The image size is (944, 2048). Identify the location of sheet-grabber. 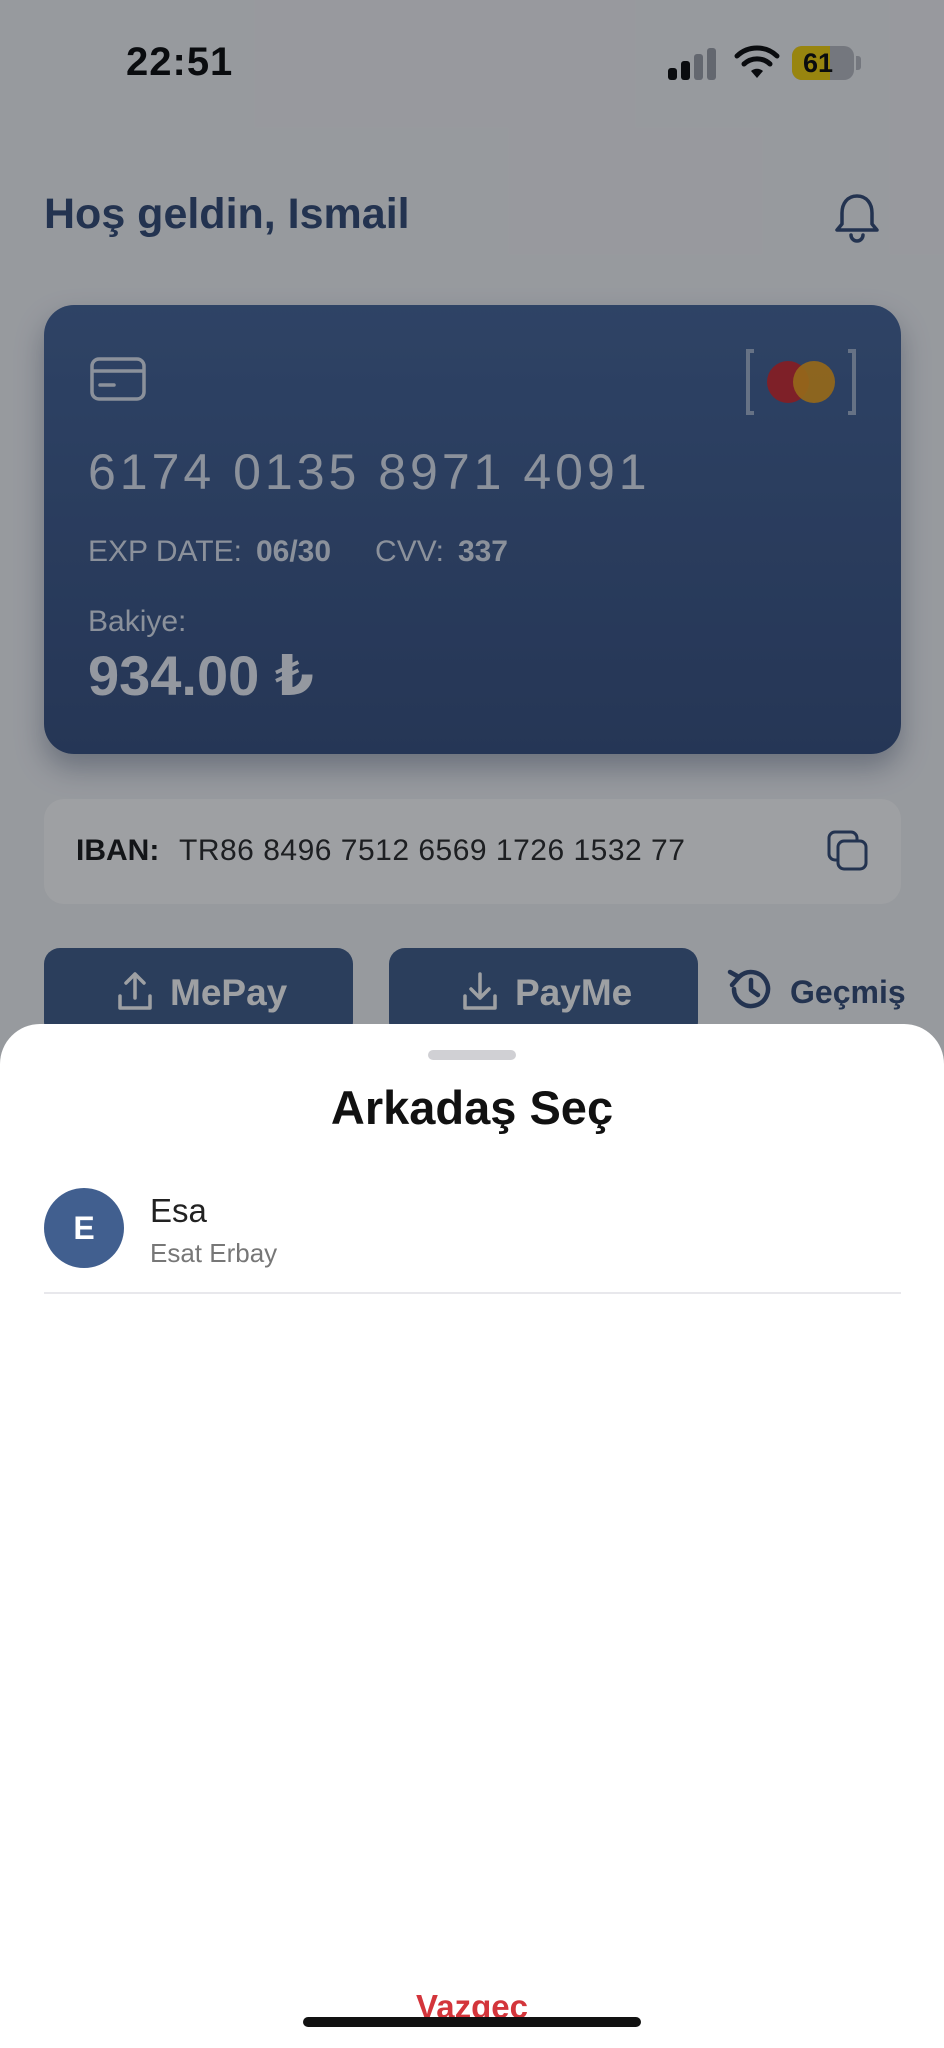
(472, 1055).